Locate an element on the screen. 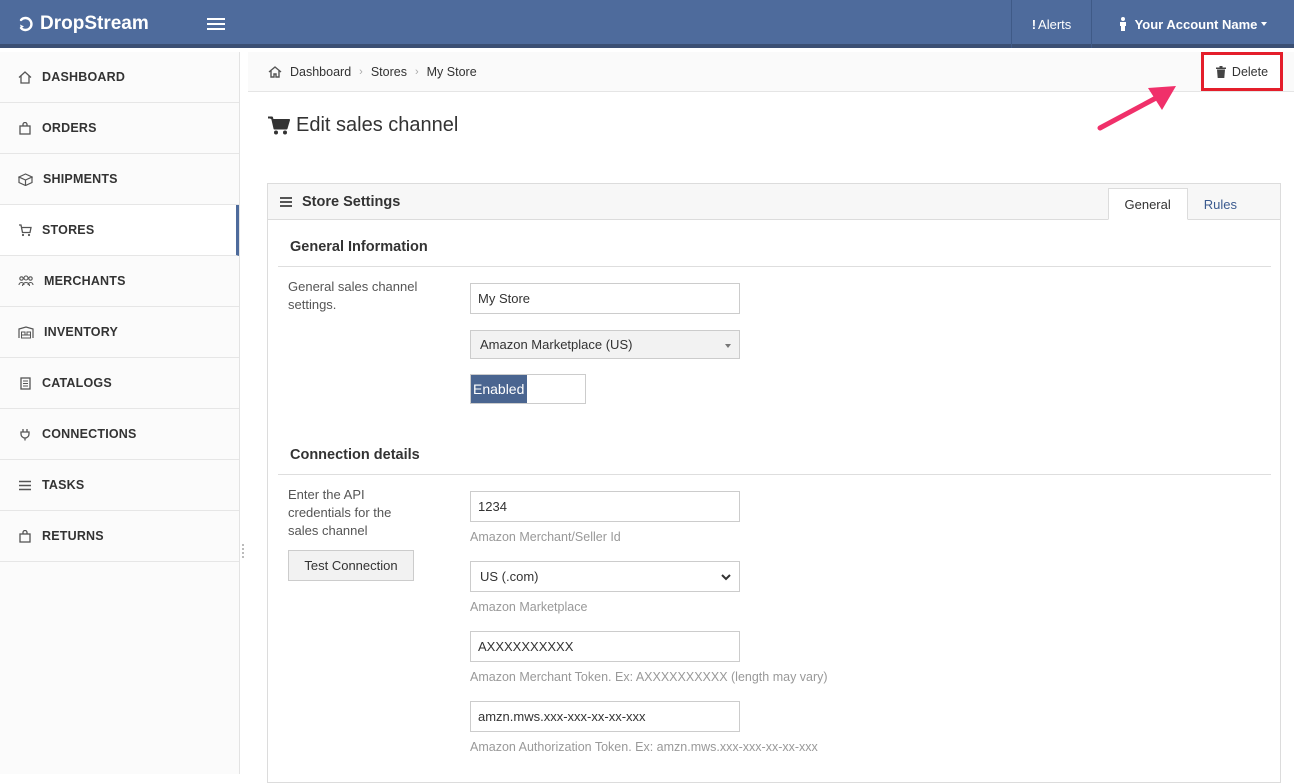  menu-toggle-icon is located at coordinates (216, 24).